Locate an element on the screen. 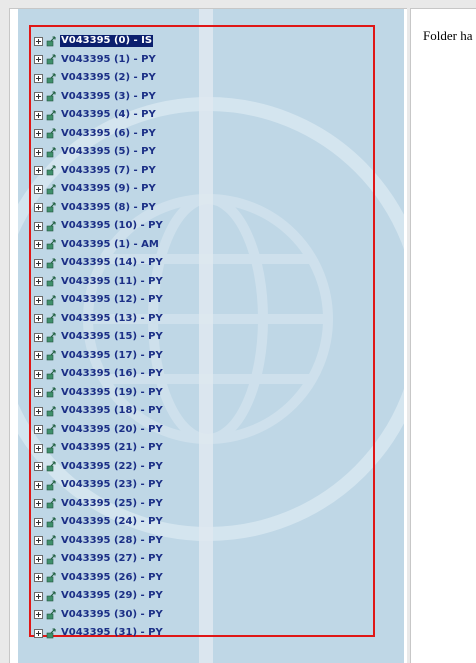 This screenshot has width=476, height=663. tree-row: V043395 (20) - PY is located at coordinates (99, 430).